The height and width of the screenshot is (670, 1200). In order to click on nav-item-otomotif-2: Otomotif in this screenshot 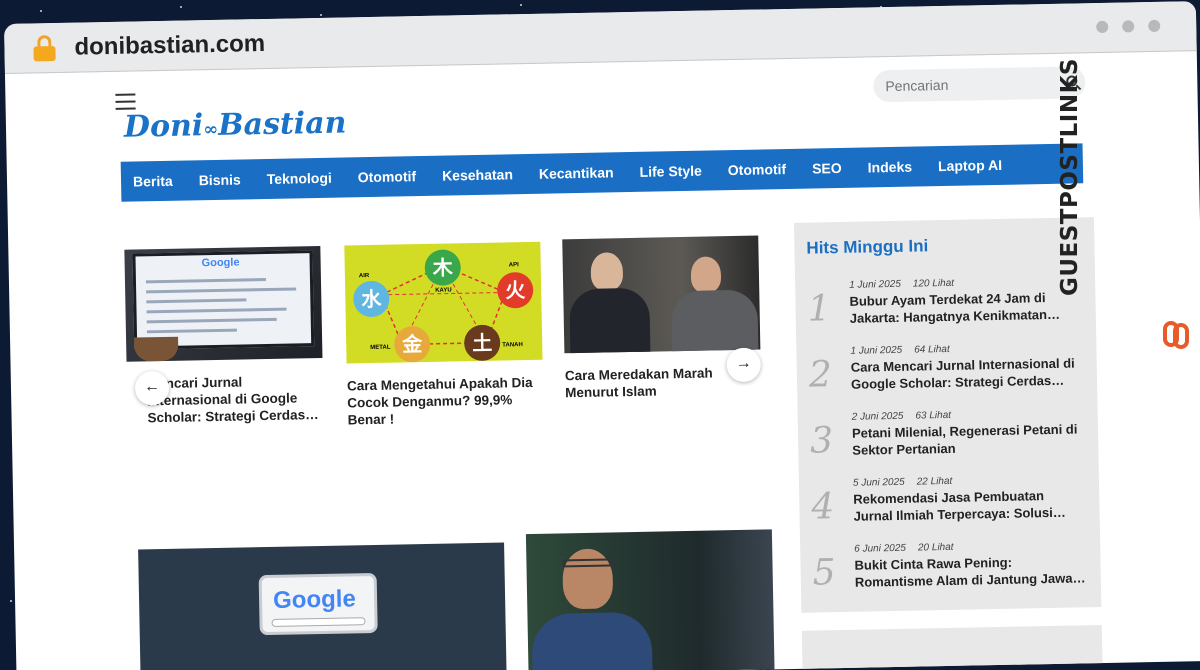, I will do `click(757, 169)`.